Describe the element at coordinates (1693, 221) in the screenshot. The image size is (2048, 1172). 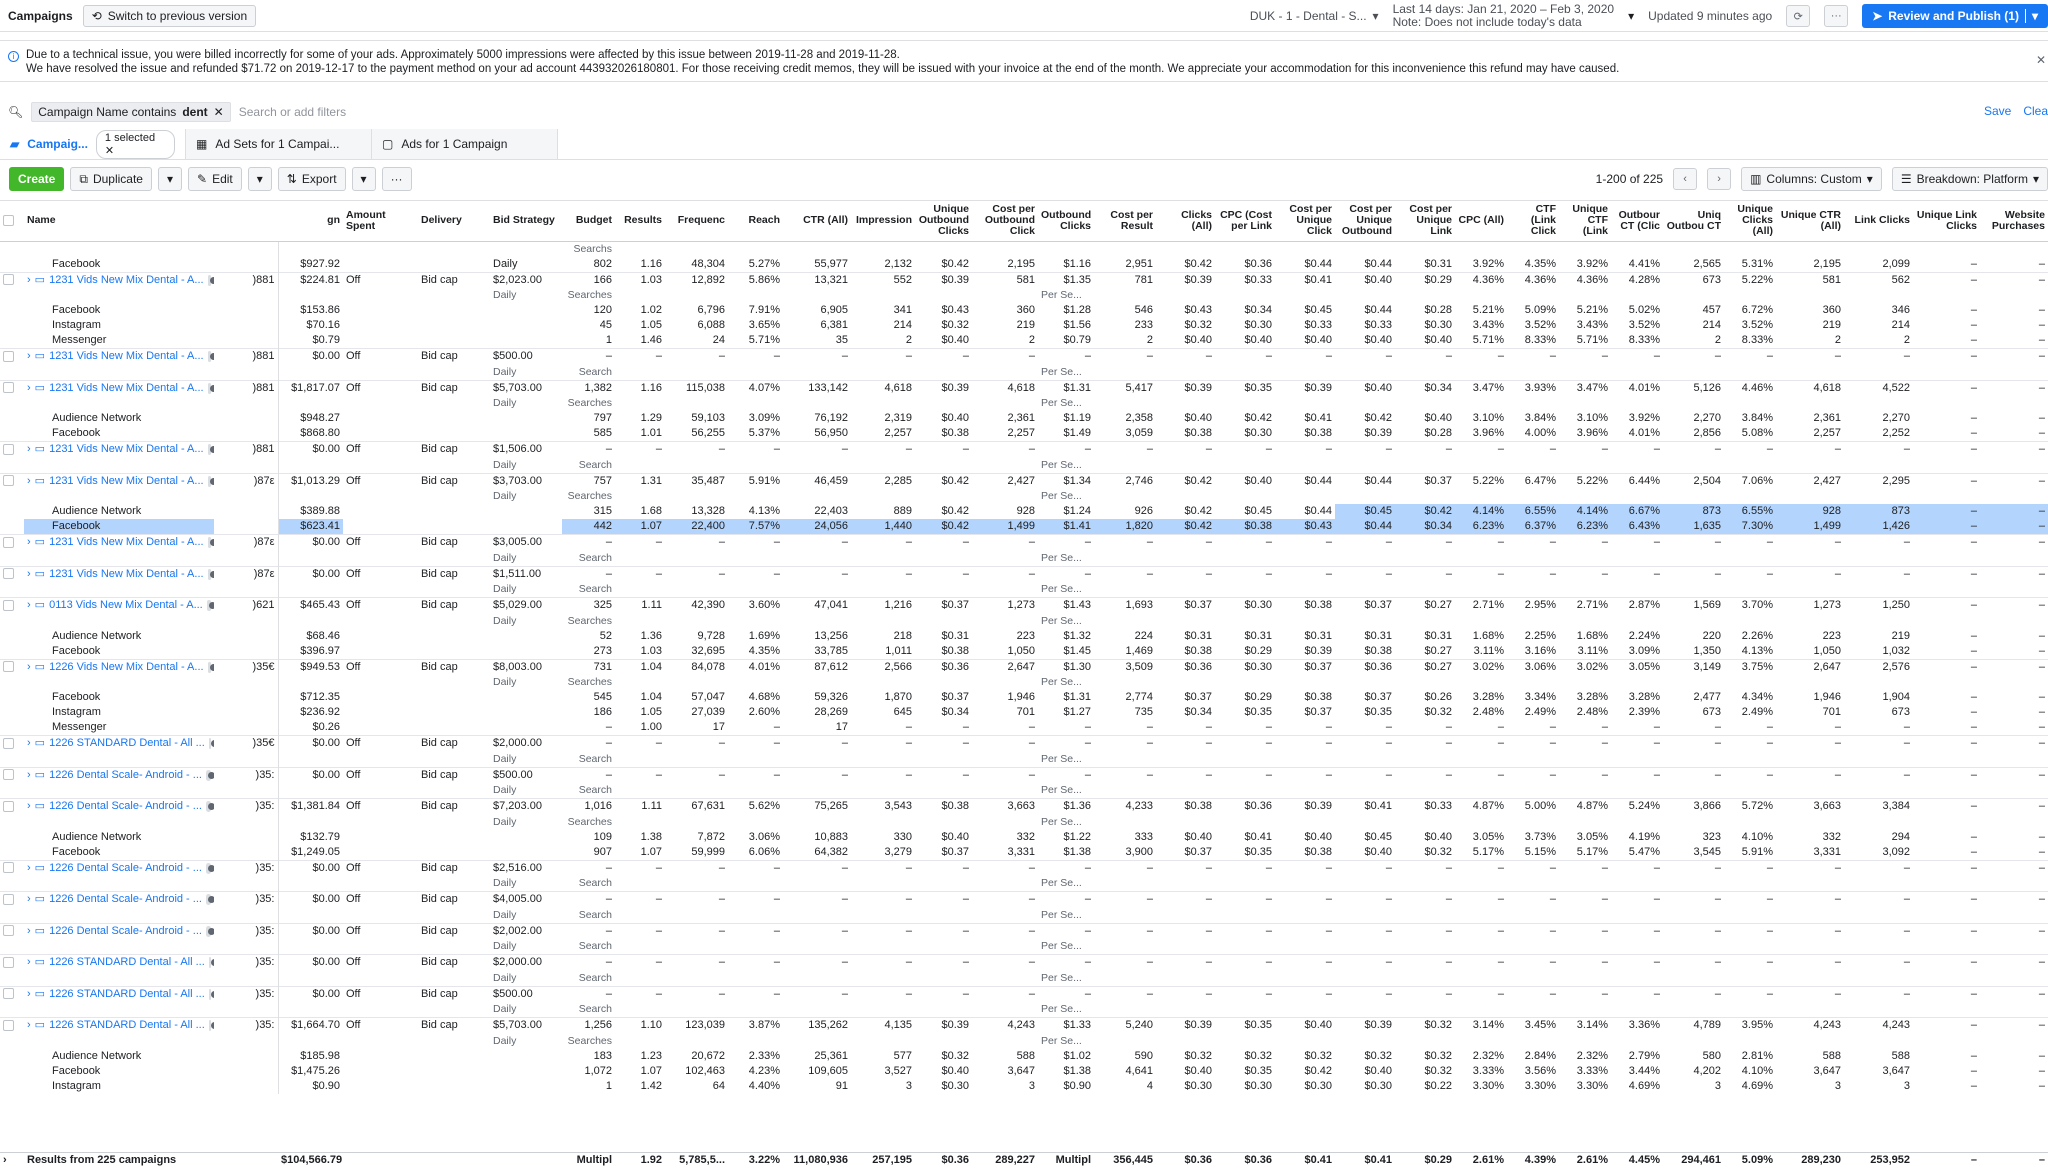
I see `column-header: Uniq Outbou CT` at that location.